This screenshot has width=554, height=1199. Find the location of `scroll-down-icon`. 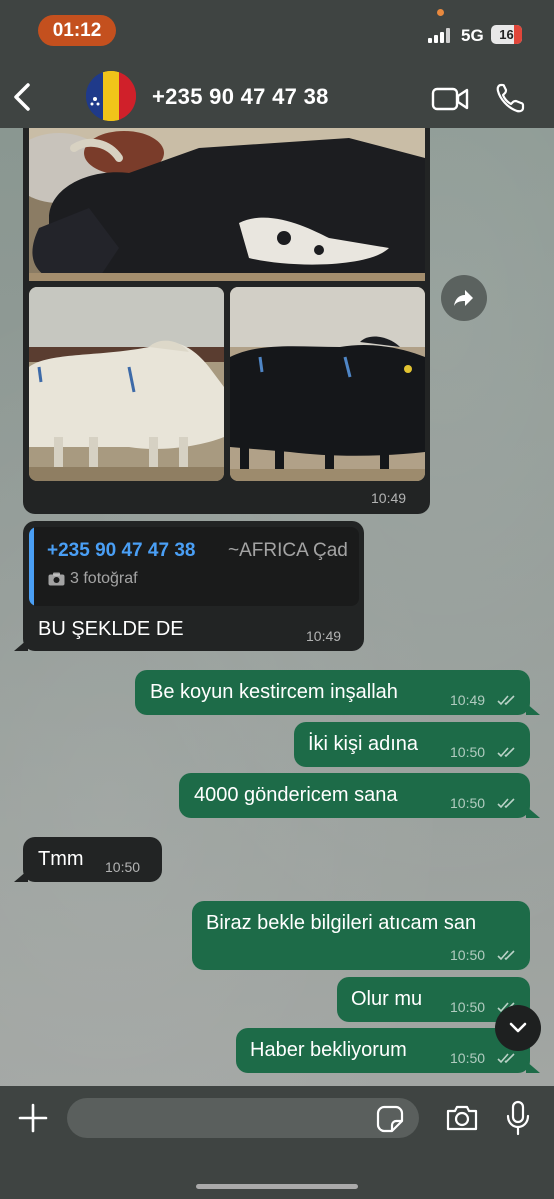

scroll-down-icon is located at coordinates (518, 1027).